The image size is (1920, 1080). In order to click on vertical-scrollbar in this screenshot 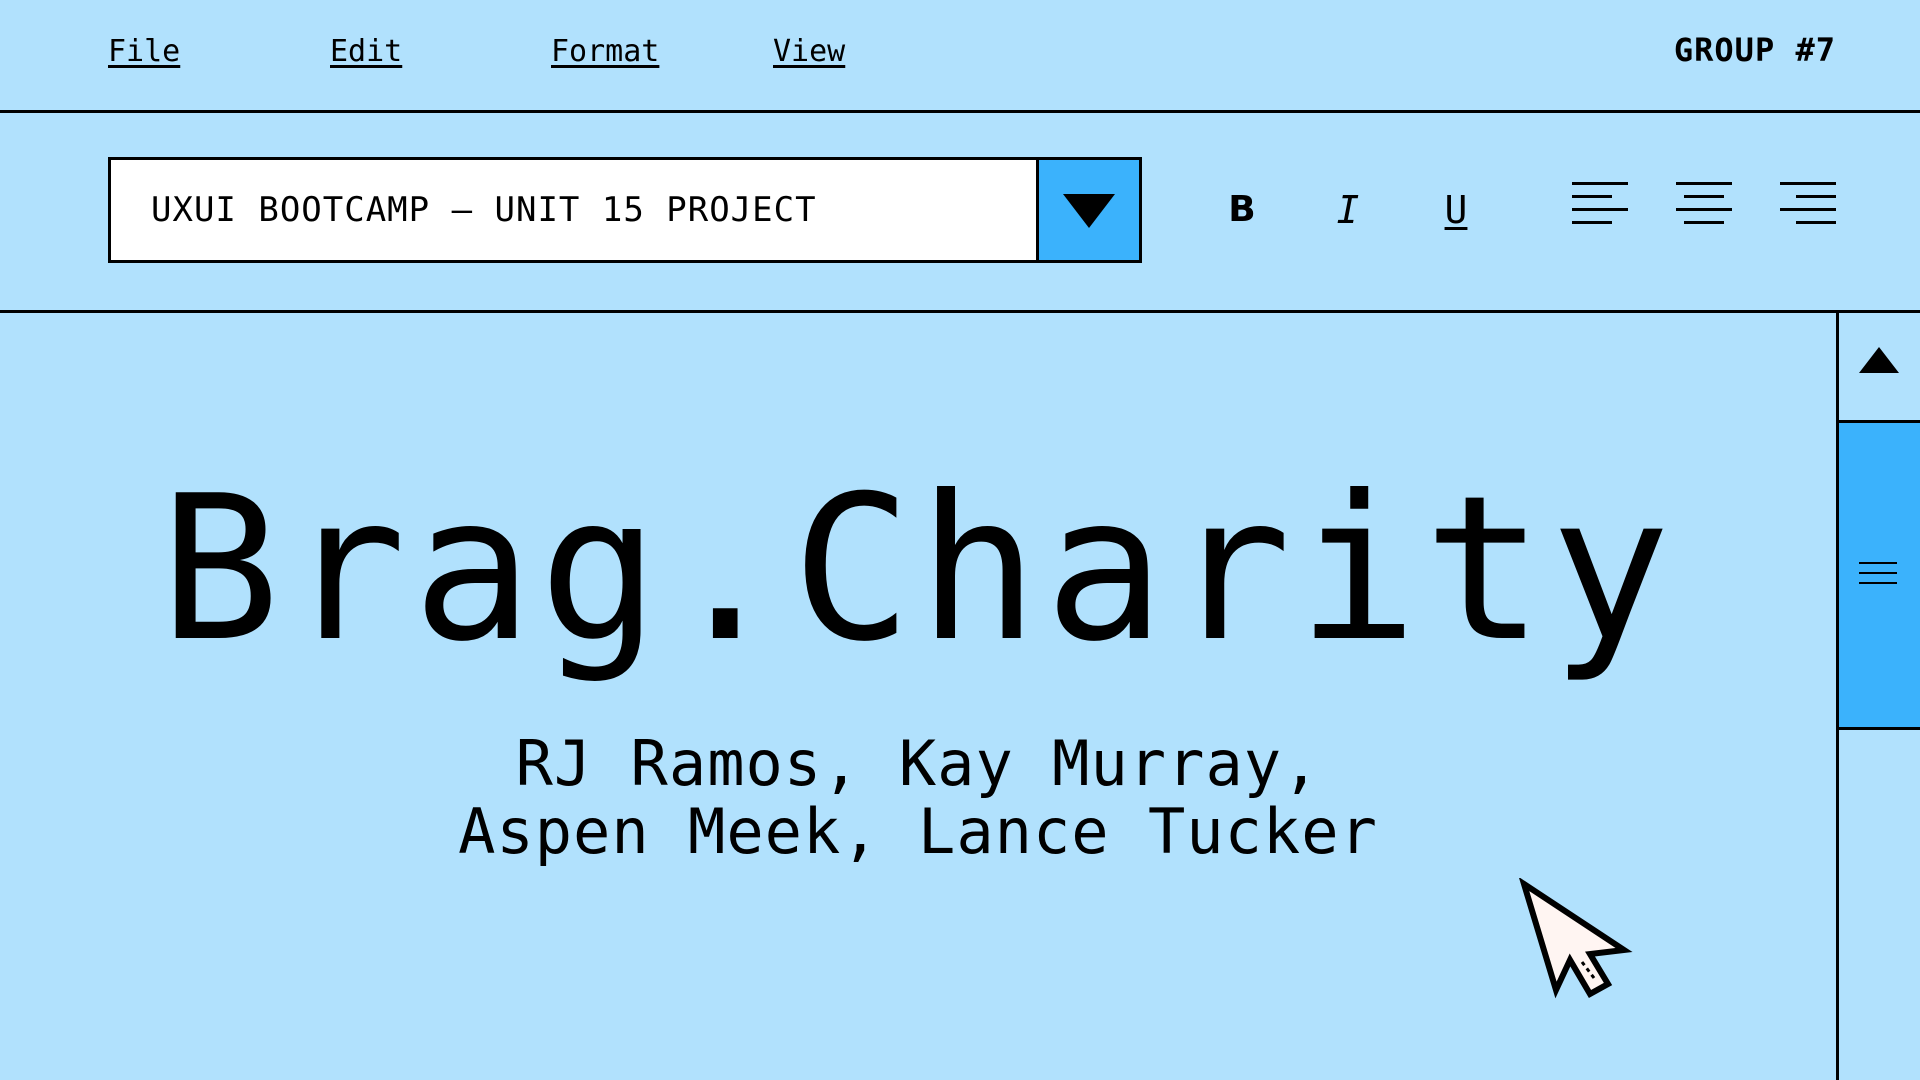, I will do `click(1878, 696)`.